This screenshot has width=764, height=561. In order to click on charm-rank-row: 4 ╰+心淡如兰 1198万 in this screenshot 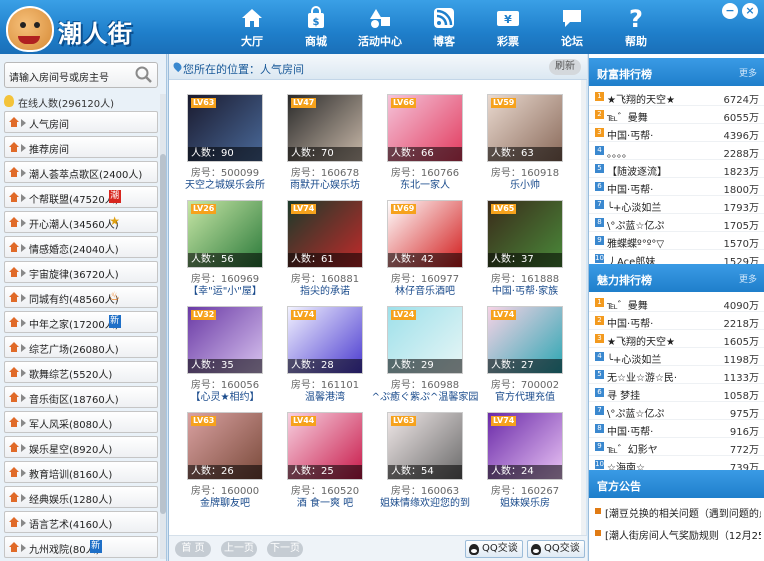, I will do `click(676, 357)`.